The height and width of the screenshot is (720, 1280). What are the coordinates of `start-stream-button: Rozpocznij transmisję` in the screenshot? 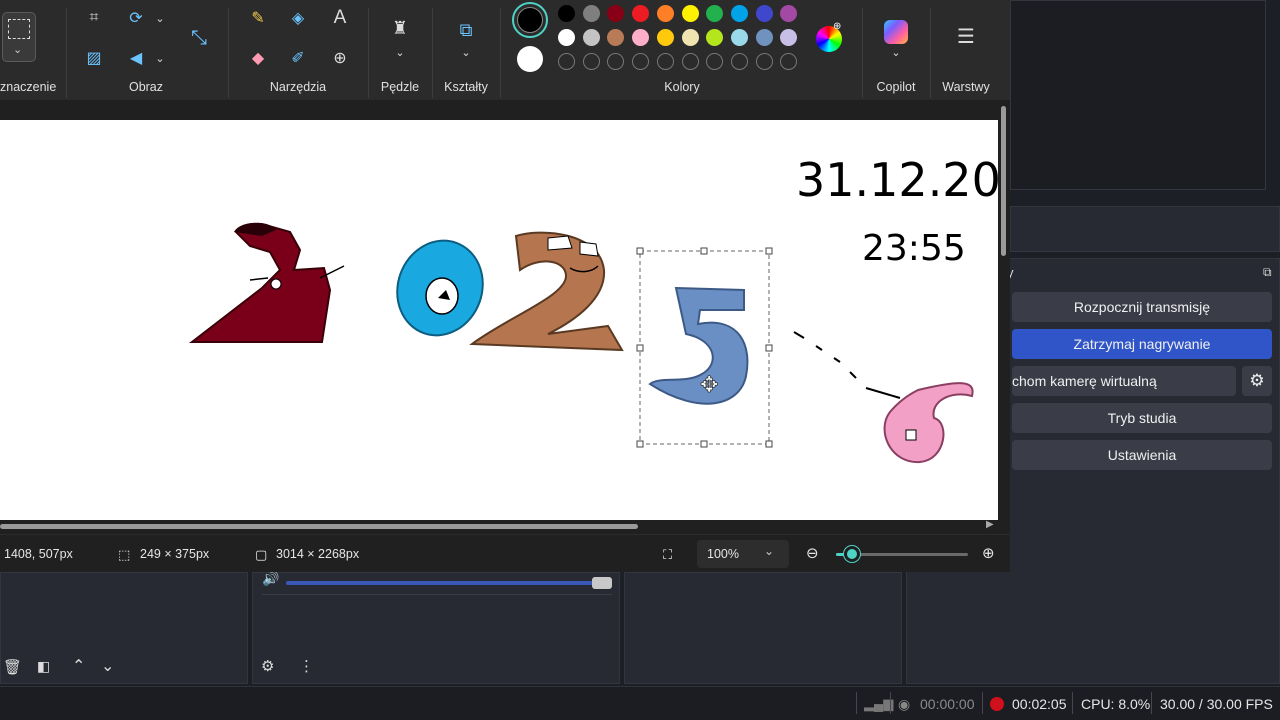 It's located at (1142, 307).